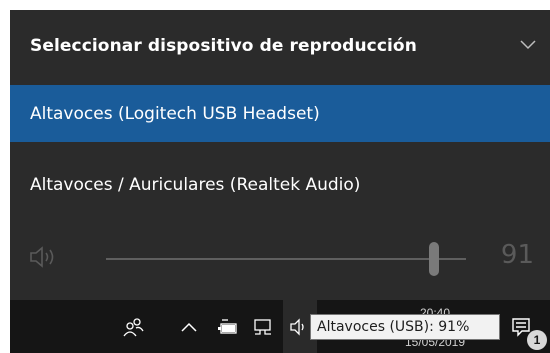 The height and width of the screenshot is (353, 550). What do you see at coordinates (286, 259) in the screenshot?
I see `volume-slider` at bounding box center [286, 259].